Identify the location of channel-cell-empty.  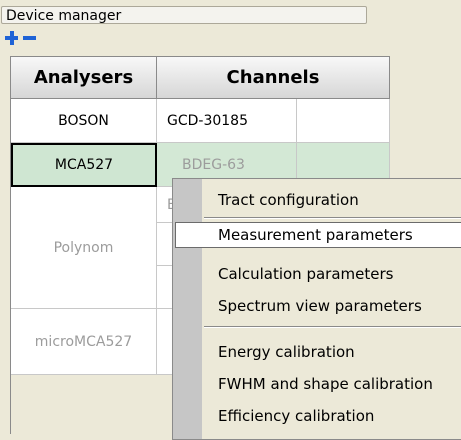
(343, 121).